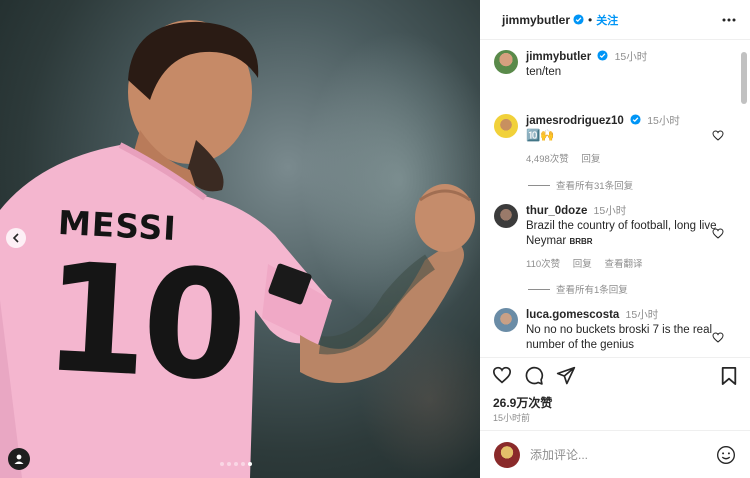 This screenshot has width=750, height=478. I want to click on post-actions, so click(615, 377).